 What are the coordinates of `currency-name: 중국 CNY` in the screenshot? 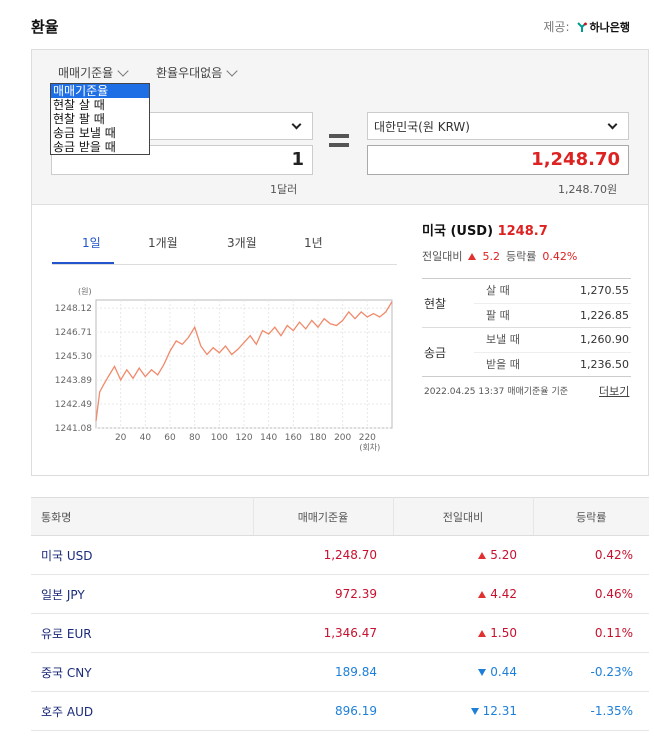 It's located at (142, 672).